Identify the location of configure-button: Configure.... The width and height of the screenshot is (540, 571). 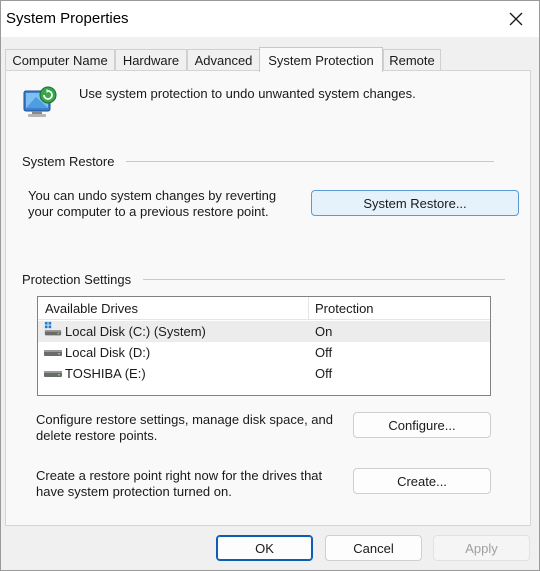
(422, 425).